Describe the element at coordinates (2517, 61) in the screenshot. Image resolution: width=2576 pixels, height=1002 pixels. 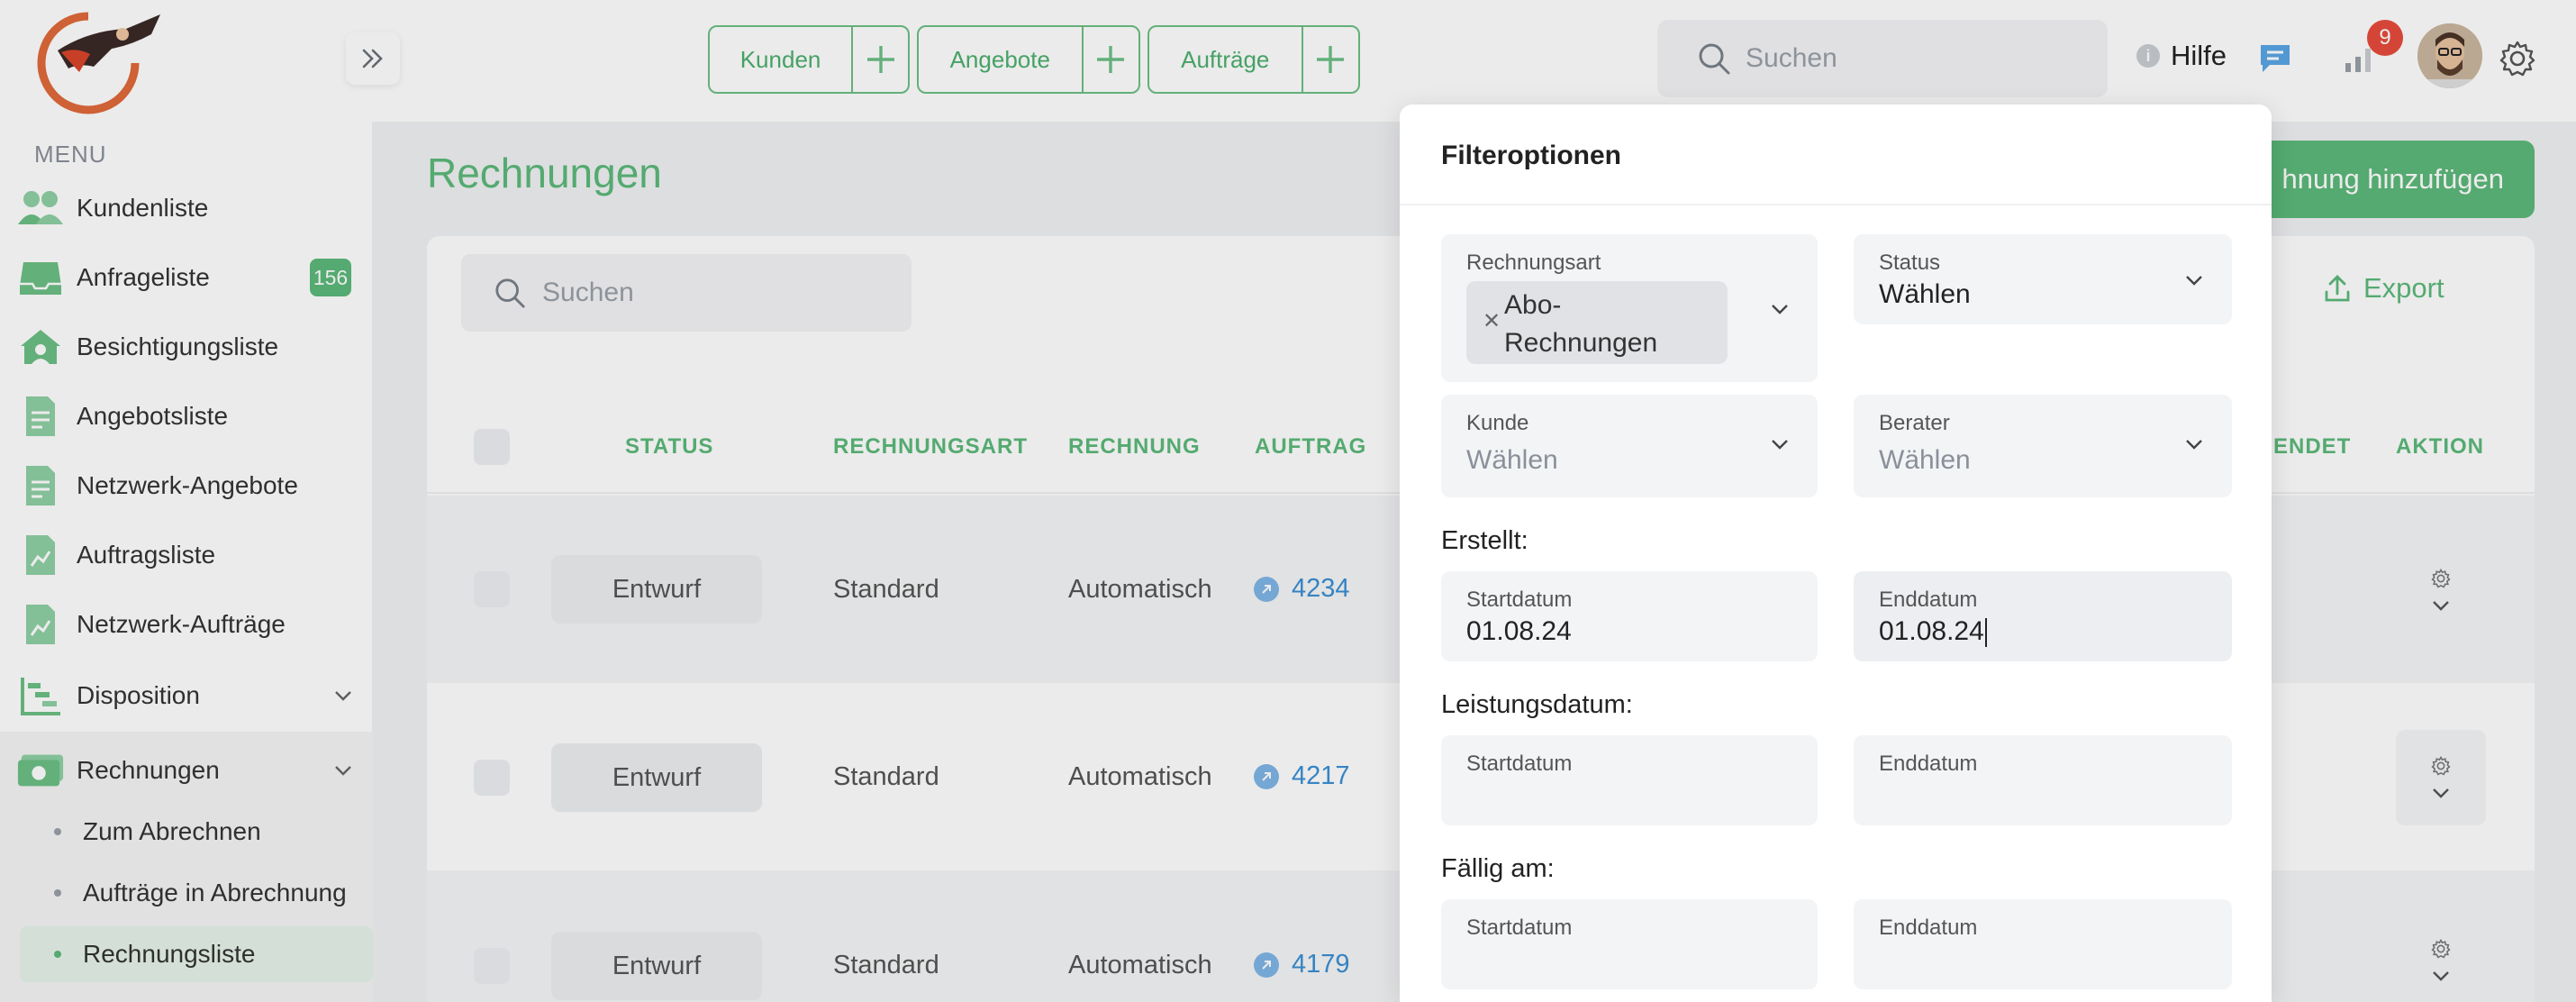
I see `settings-button` at that location.